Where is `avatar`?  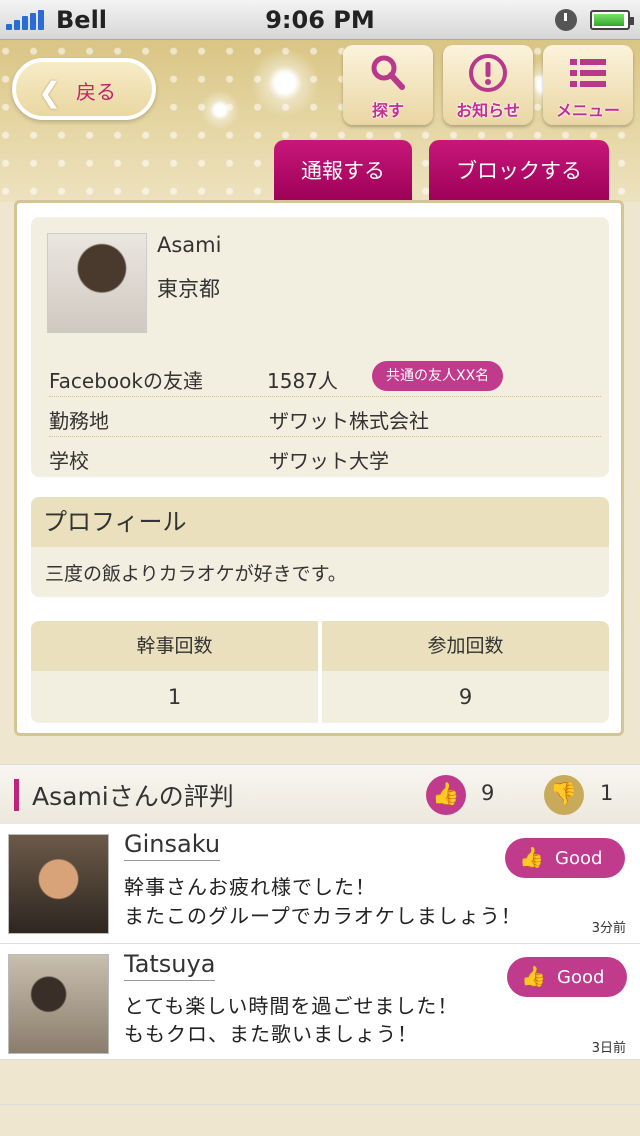
avatar is located at coordinates (97, 283).